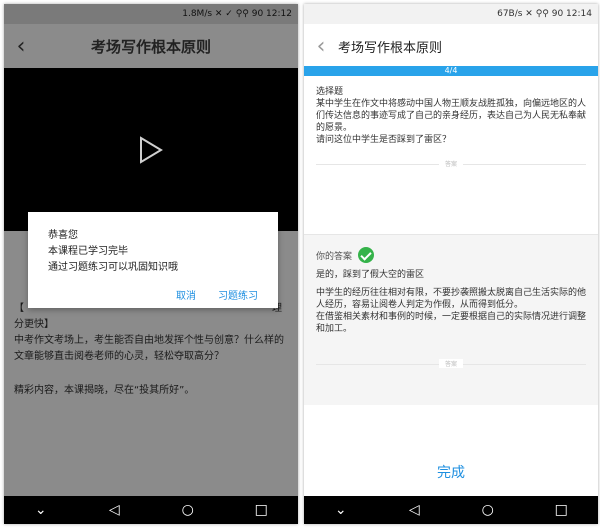 This screenshot has height=530, width=600. I want to click on progress-label: 4/4, so click(451, 70).